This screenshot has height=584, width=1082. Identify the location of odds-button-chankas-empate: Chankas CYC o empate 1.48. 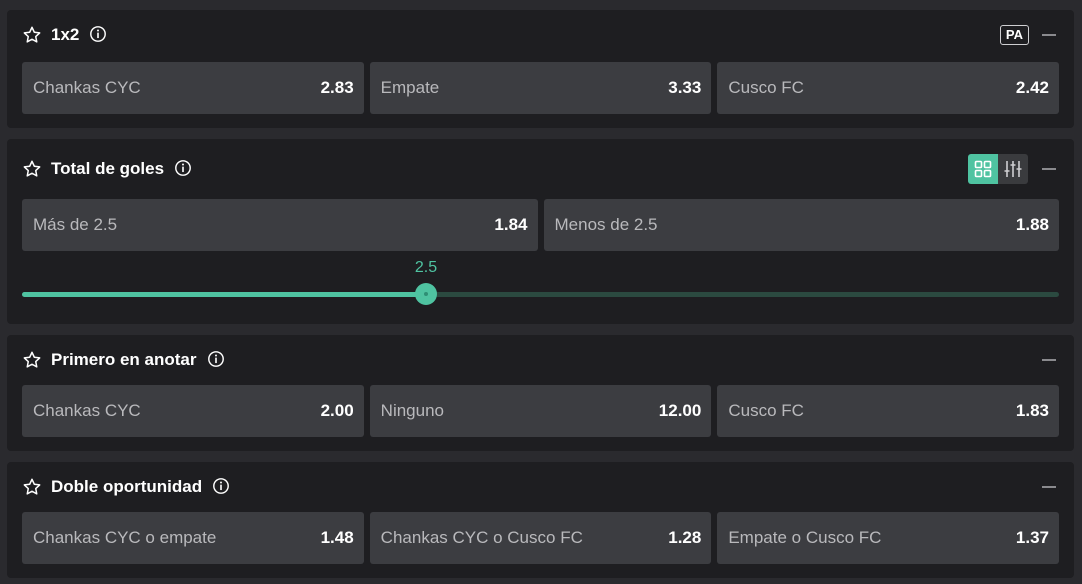
(193, 538).